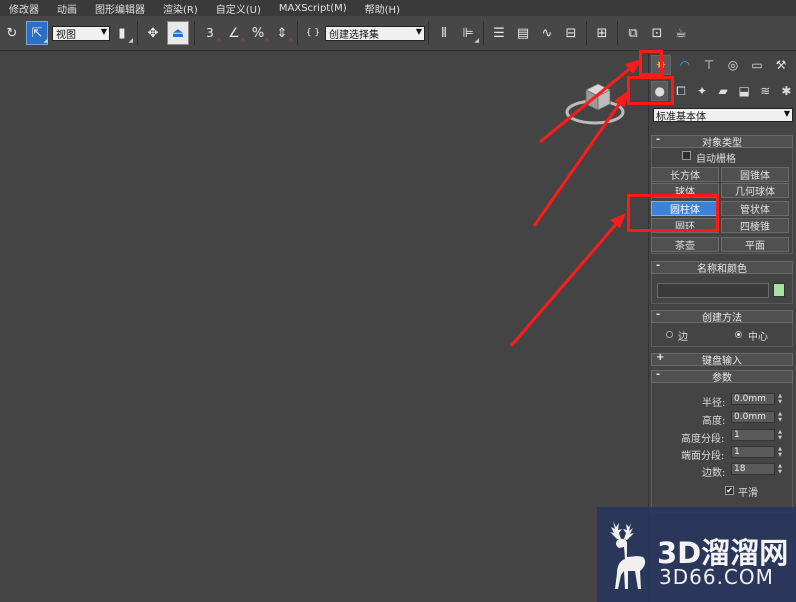 This screenshot has height=602, width=796. I want to click on parameters-title: 参数, so click(722, 378).